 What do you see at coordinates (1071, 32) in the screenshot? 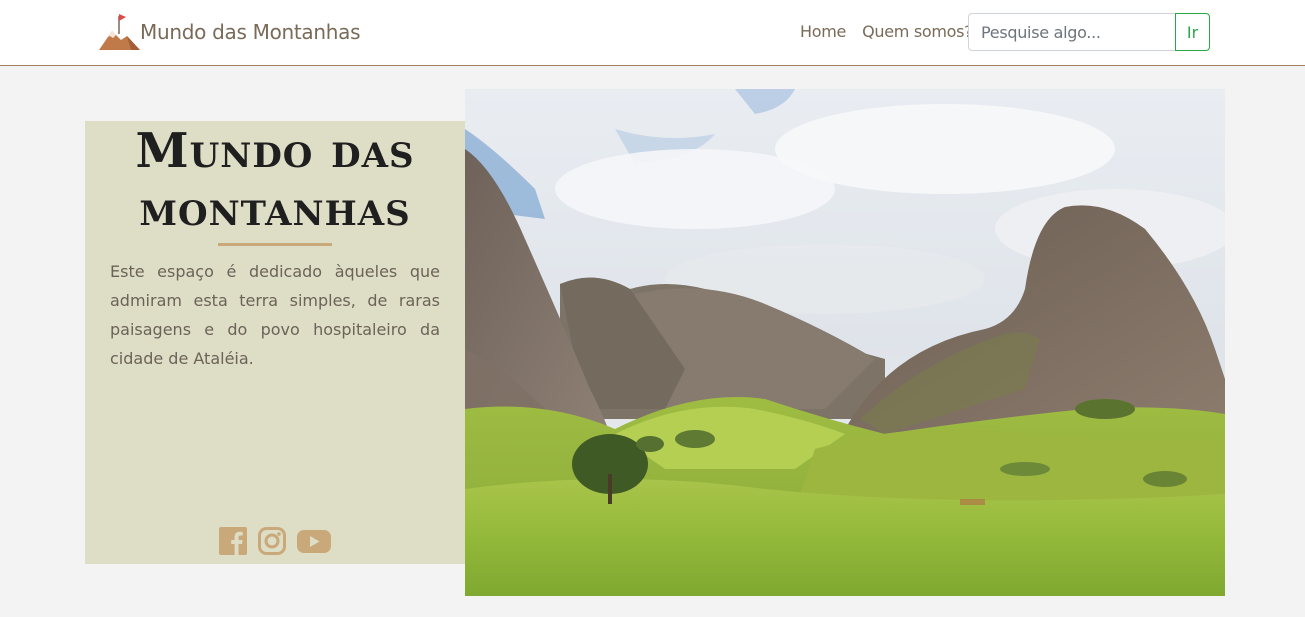
I see `search-input` at bounding box center [1071, 32].